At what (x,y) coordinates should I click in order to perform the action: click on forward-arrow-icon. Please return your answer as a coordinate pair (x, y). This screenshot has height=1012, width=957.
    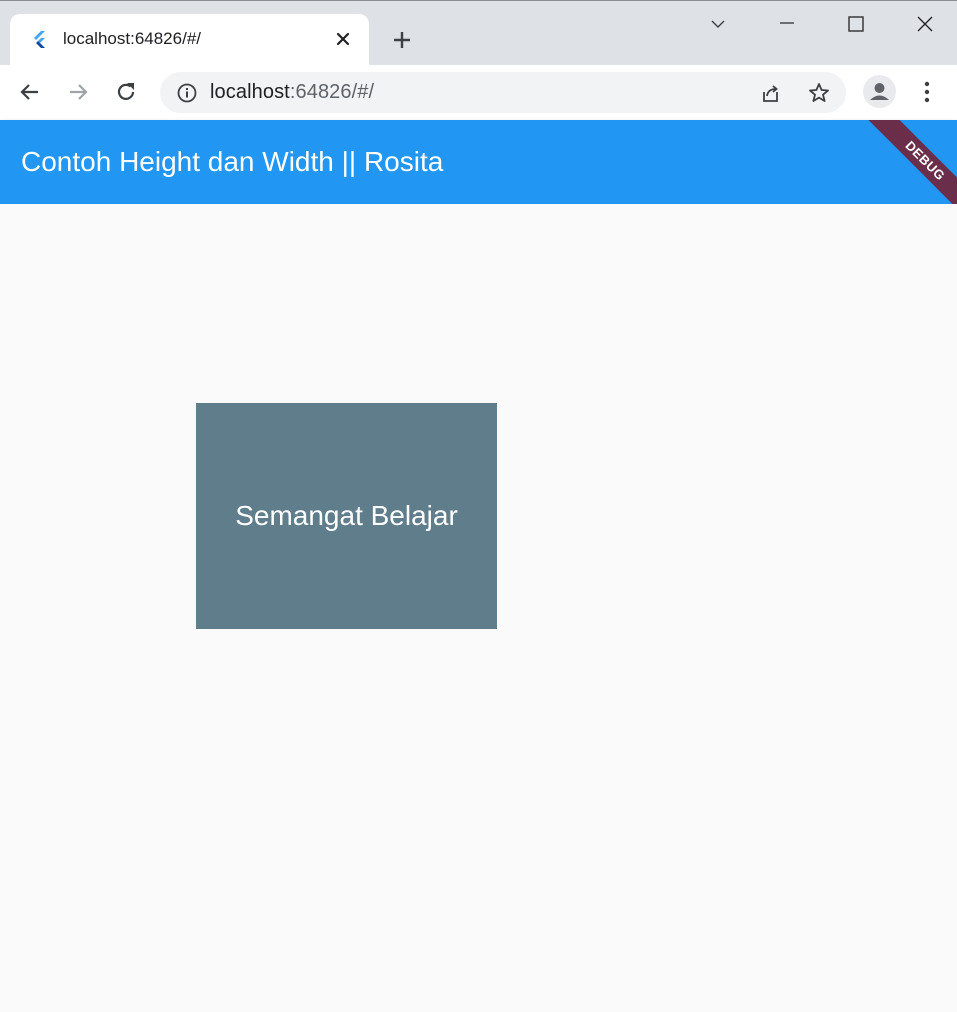
    Looking at the image, I should click on (78, 92).